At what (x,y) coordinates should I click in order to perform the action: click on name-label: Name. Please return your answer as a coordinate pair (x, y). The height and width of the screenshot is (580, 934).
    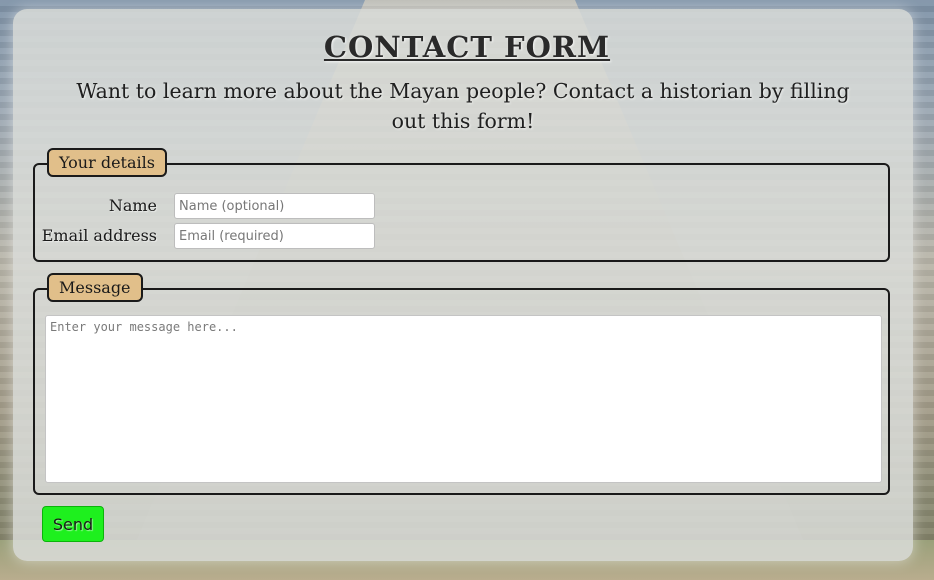
    Looking at the image, I should click on (132, 205).